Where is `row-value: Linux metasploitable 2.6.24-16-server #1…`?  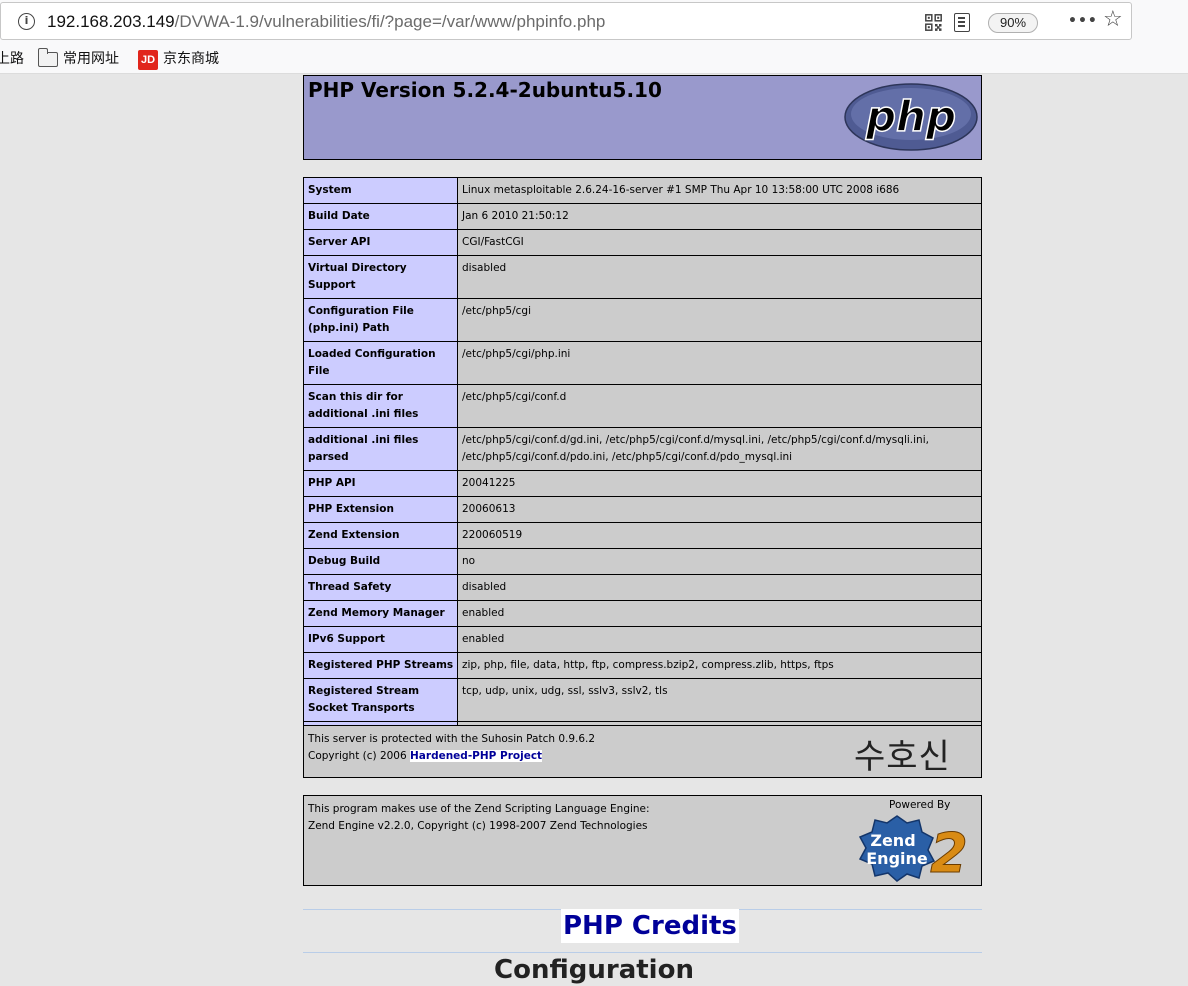
row-value: Linux metasploitable 2.6.24-16-server #1… is located at coordinates (719, 190).